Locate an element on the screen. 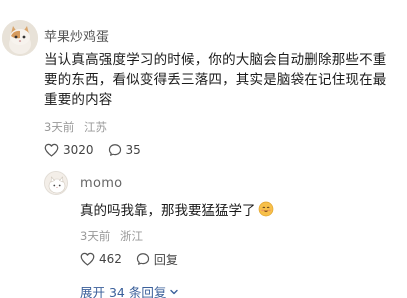  reply-button: 回复 is located at coordinates (157, 259).